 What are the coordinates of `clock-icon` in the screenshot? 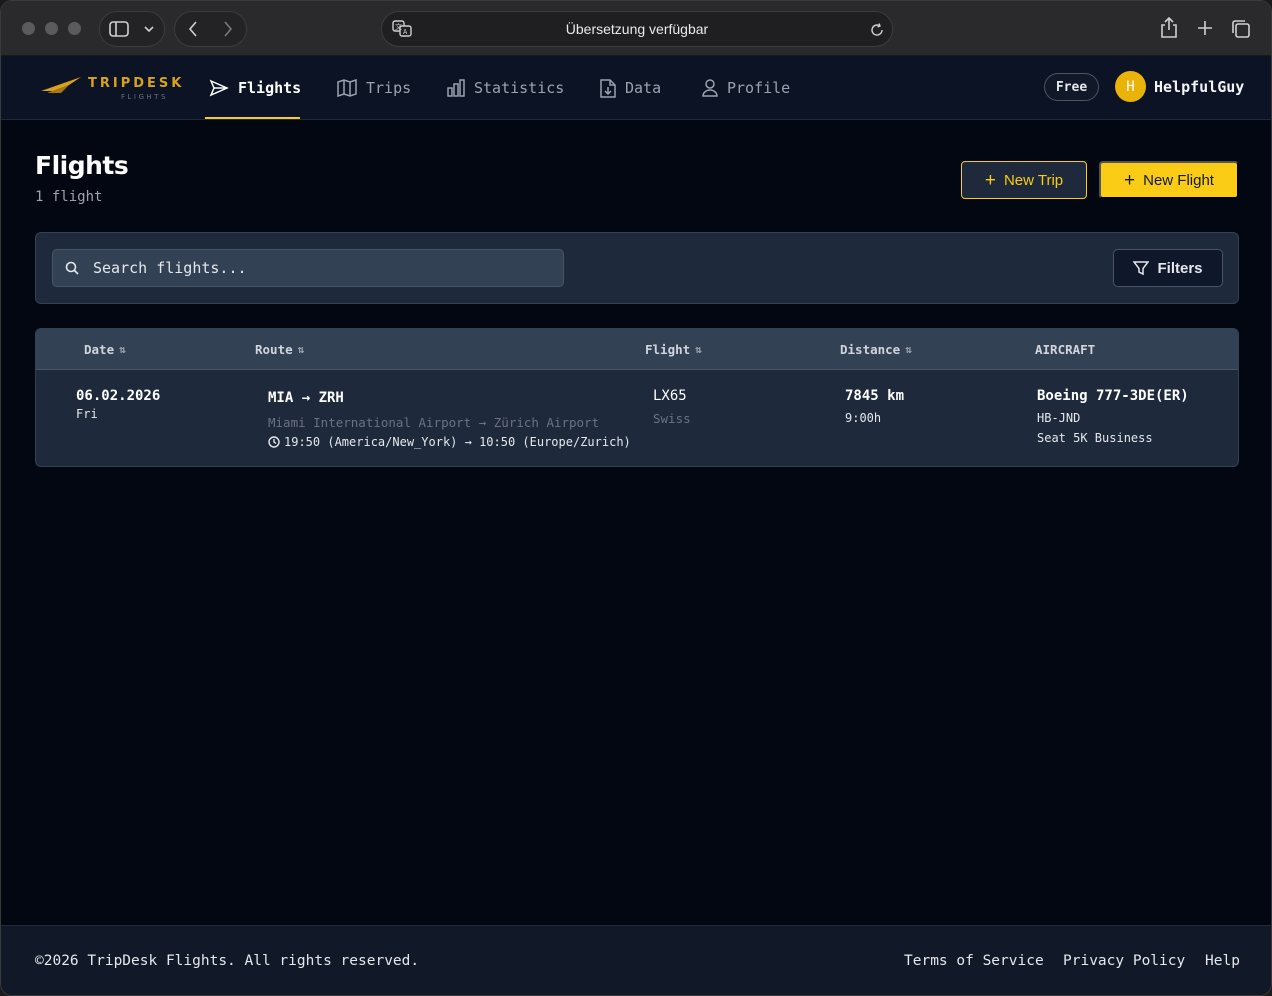 It's located at (274, 442).